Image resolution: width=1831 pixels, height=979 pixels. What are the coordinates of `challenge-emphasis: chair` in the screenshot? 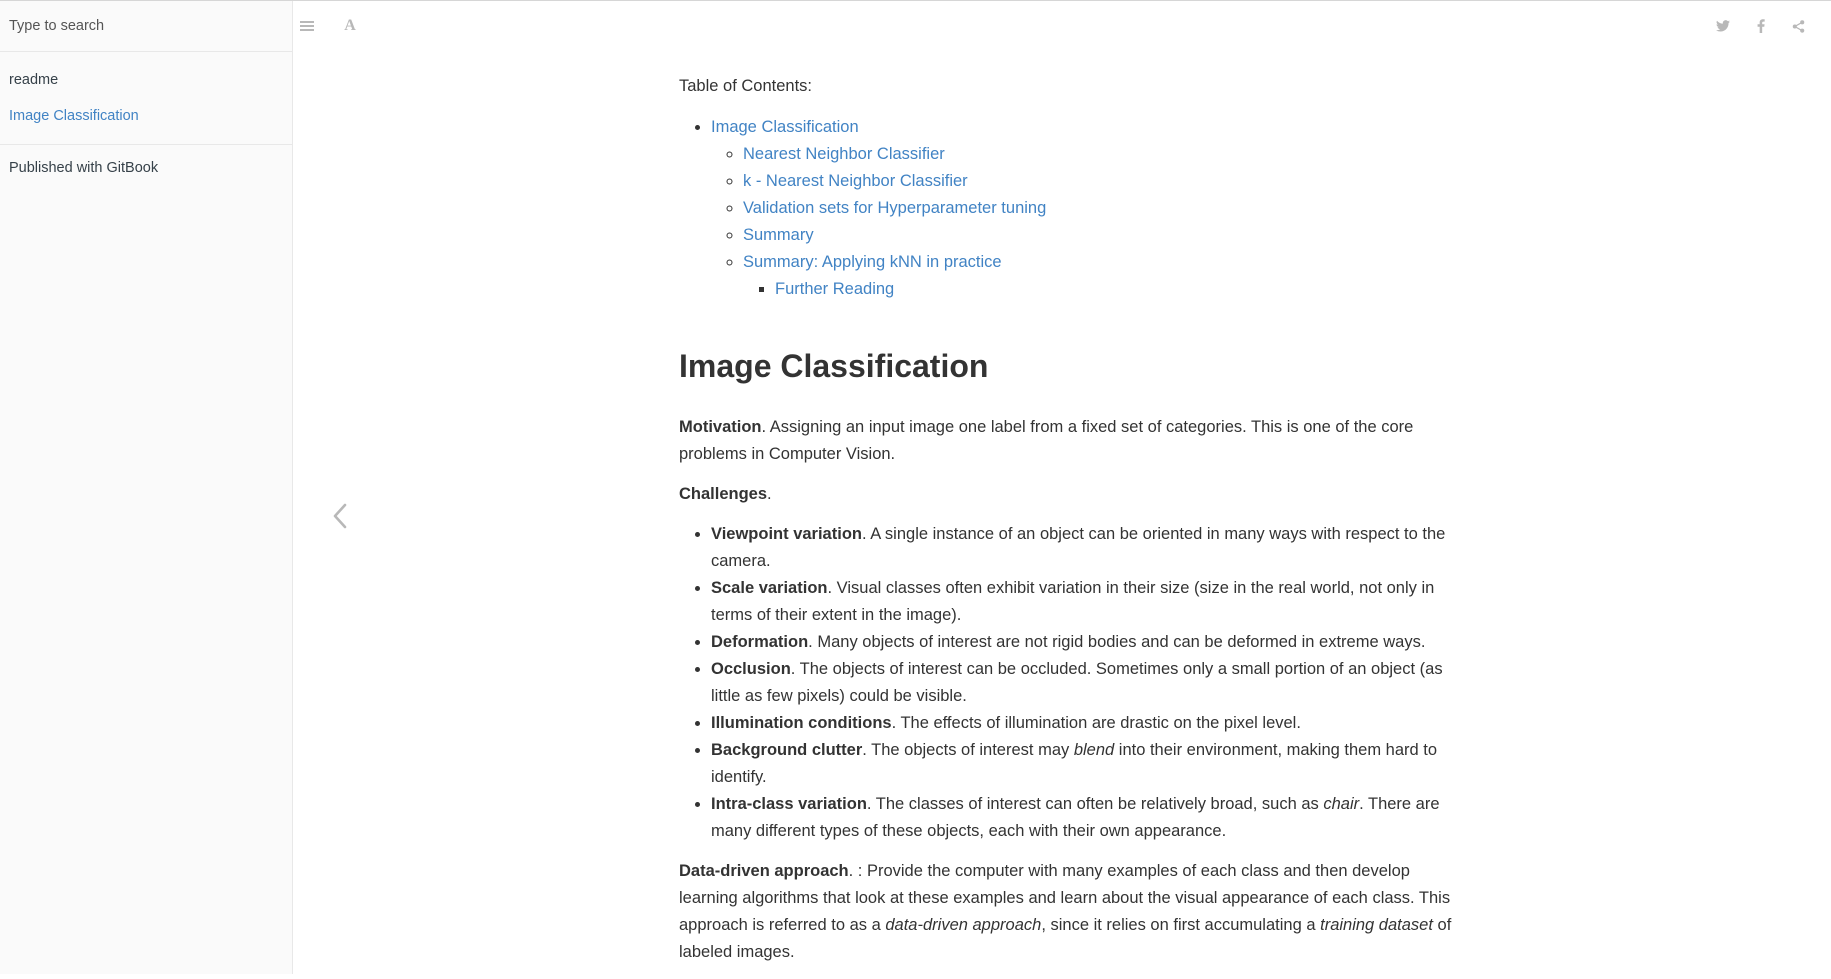 It's located at (1341, 804).